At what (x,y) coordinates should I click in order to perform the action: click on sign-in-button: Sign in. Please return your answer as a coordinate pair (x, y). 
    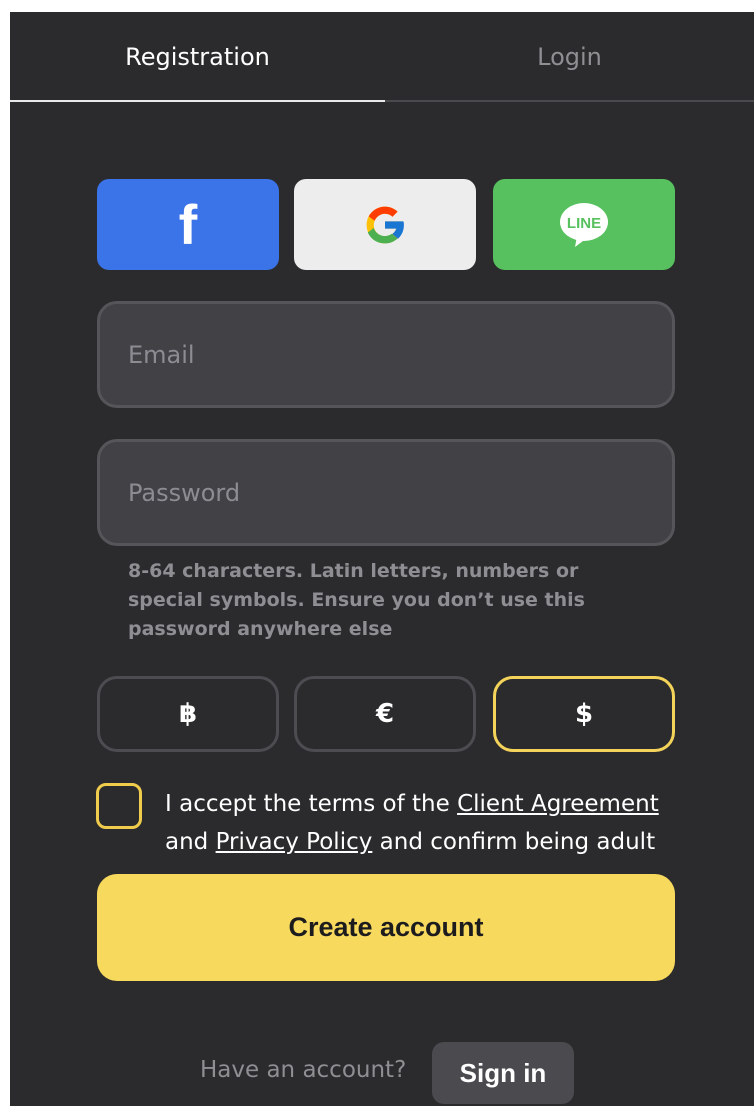
    Looking at the image, I should click on (503, 1073).